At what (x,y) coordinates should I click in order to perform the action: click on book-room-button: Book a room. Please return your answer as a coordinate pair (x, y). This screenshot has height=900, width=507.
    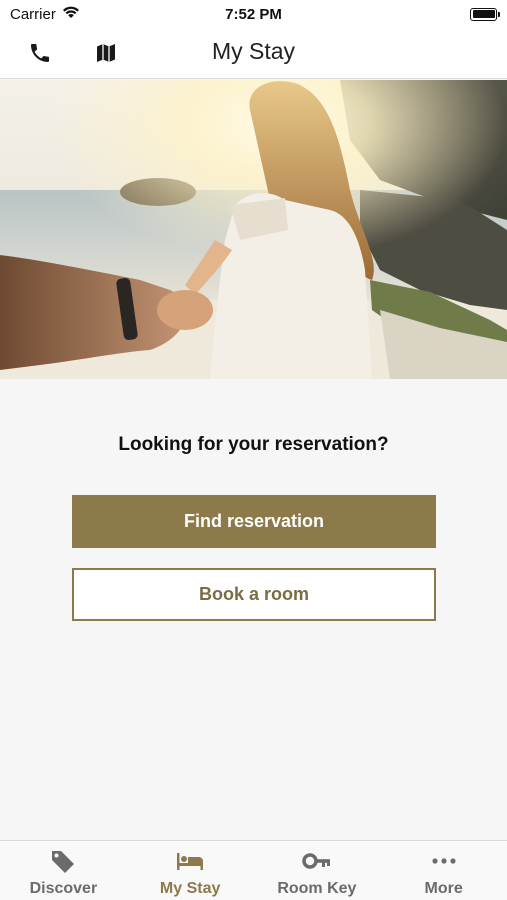
    Looking at the image, I should click on (254, 594).